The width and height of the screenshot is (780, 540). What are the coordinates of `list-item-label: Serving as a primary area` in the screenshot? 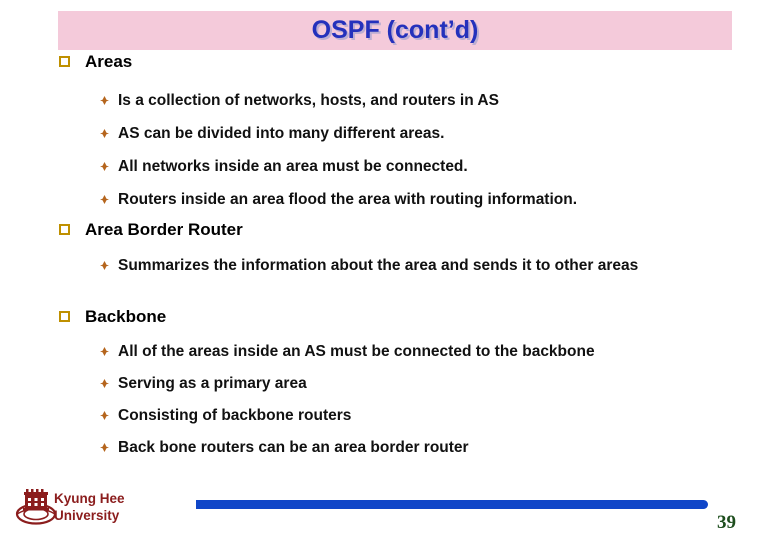 It's located at (212, 383).